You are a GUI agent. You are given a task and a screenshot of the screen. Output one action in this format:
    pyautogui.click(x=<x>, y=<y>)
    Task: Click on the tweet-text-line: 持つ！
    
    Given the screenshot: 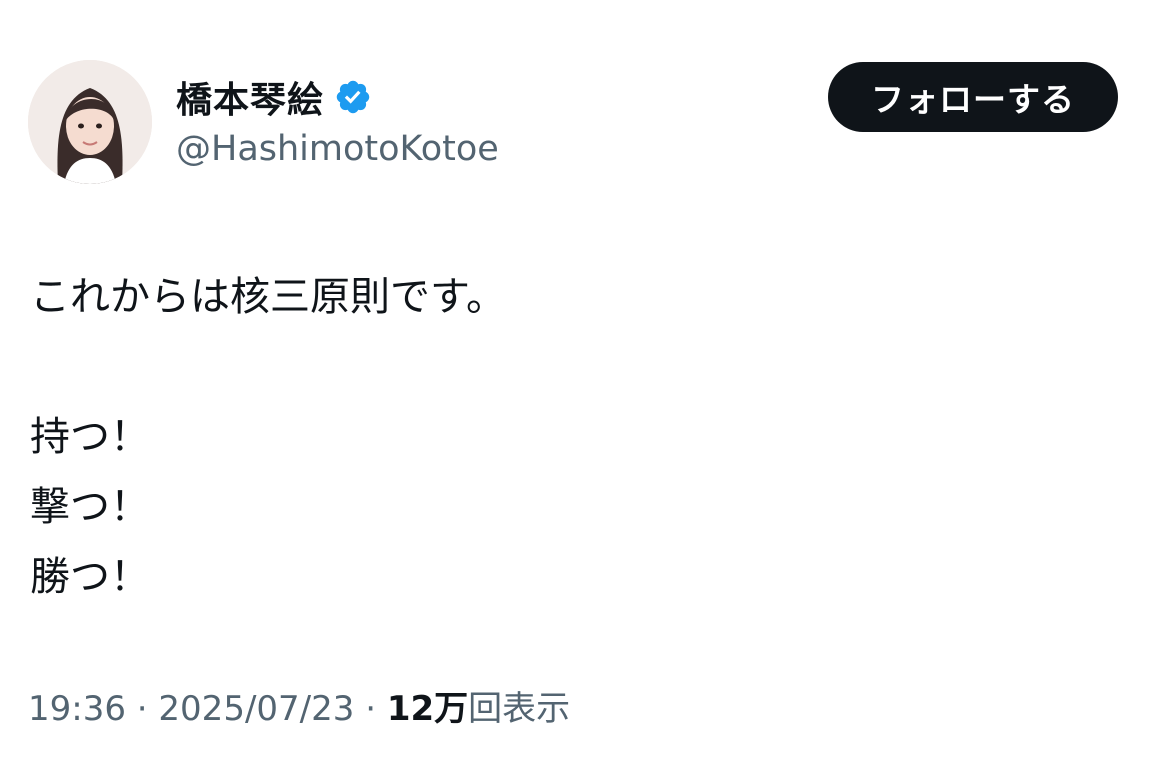 What is the action you would take?
    pyautogui.click(x=90, y=437)
    